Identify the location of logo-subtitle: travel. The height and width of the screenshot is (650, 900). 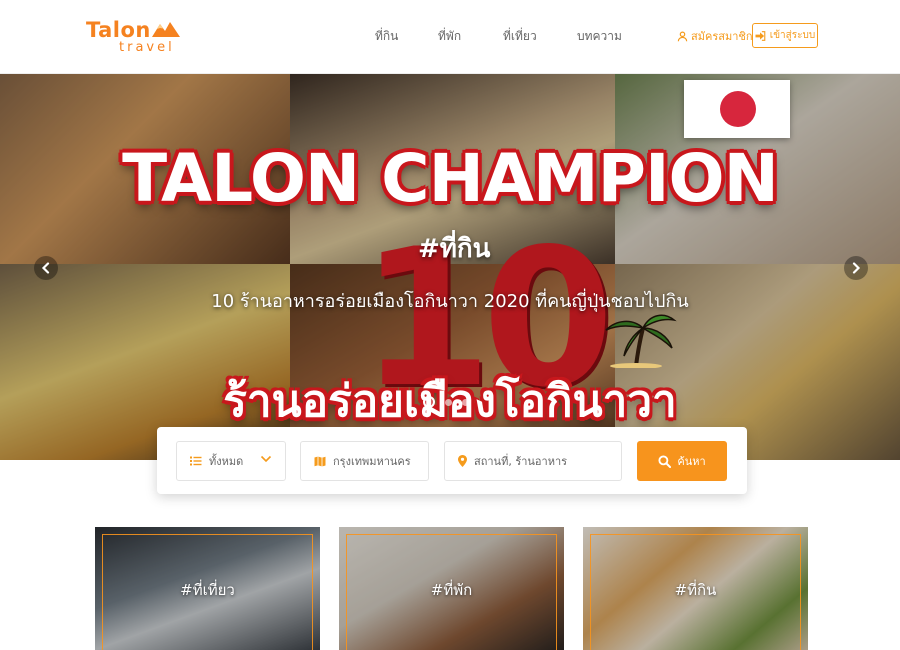
(147, 47).